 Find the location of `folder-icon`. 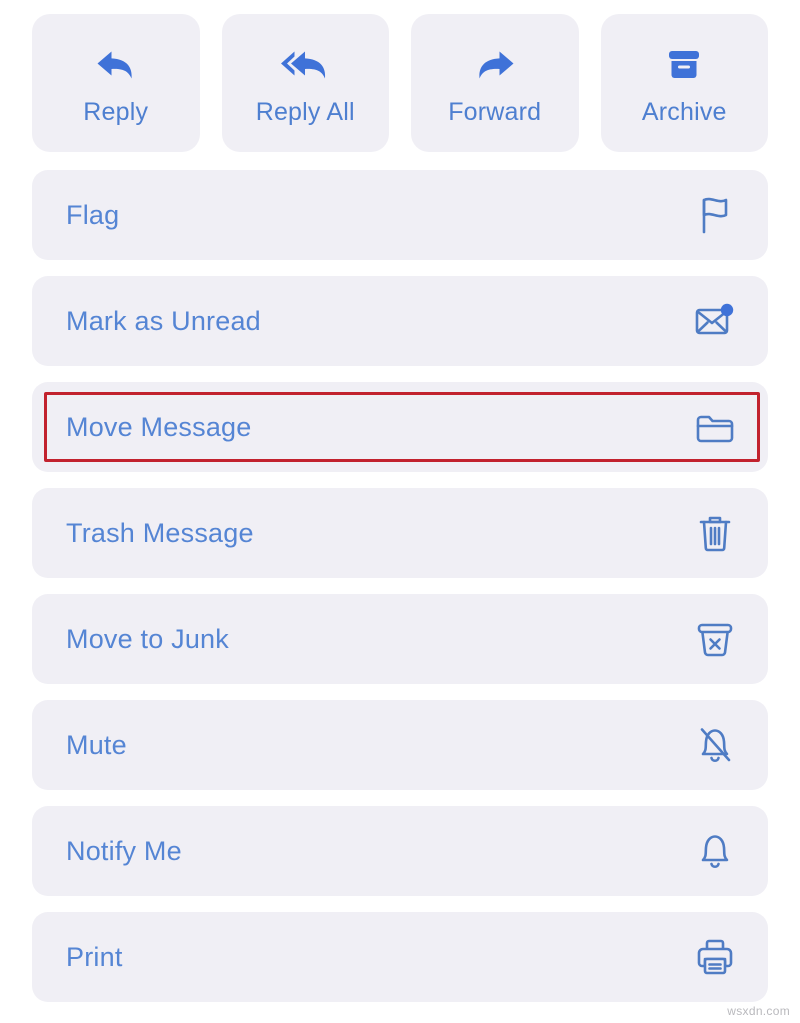

folder-icon is located at coordinates (715, 427).